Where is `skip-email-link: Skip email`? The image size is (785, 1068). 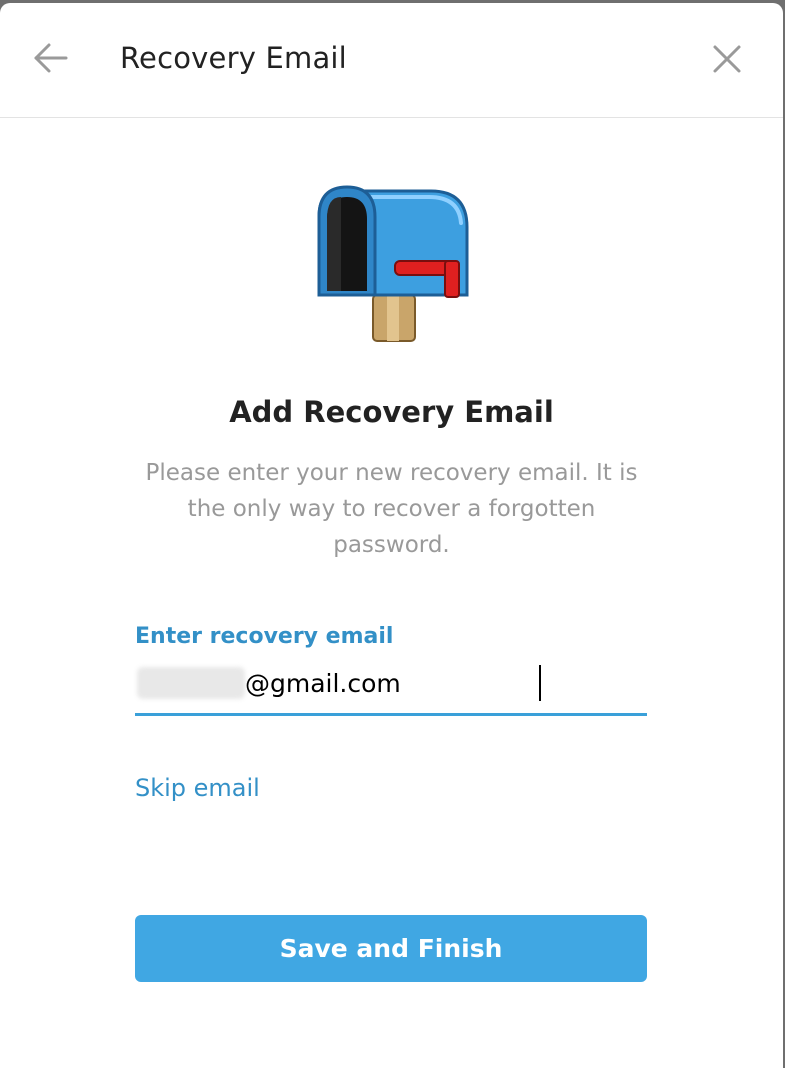
skip-email-link: Skip email is located at coordinates (197, 788).